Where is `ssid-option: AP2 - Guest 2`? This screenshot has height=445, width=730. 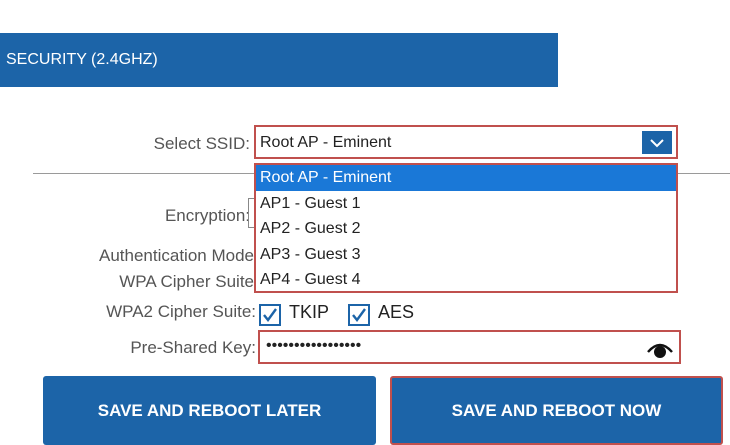 ssid-option: AP2 - Guest 2 is located at coordinates (466, 229).